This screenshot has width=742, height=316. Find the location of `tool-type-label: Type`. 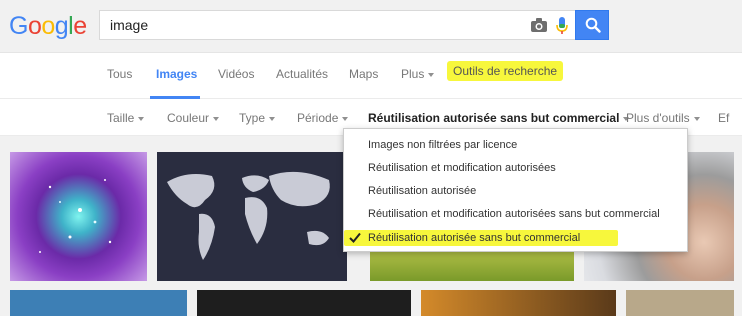

tool-type-label: Type is located at coordinates (252, 118).